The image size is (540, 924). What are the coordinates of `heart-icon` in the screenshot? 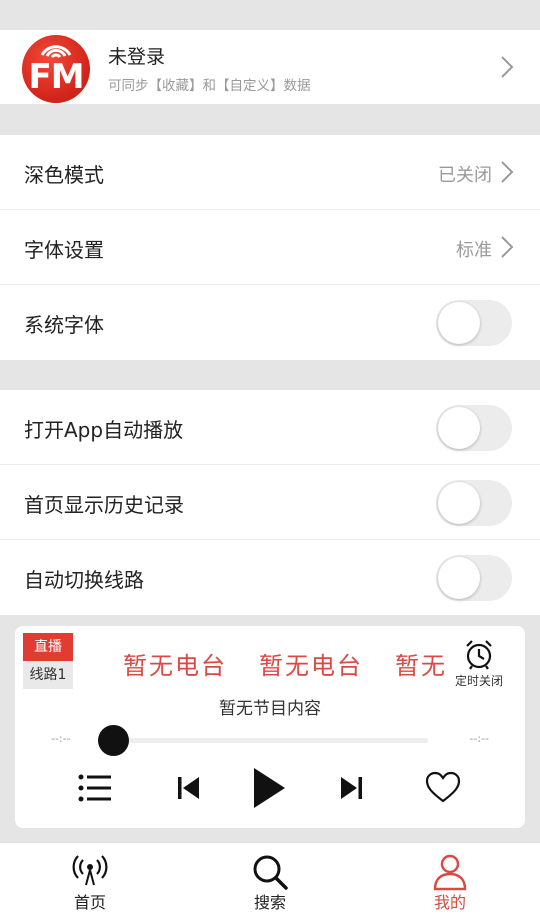 It's located at (443, 787).